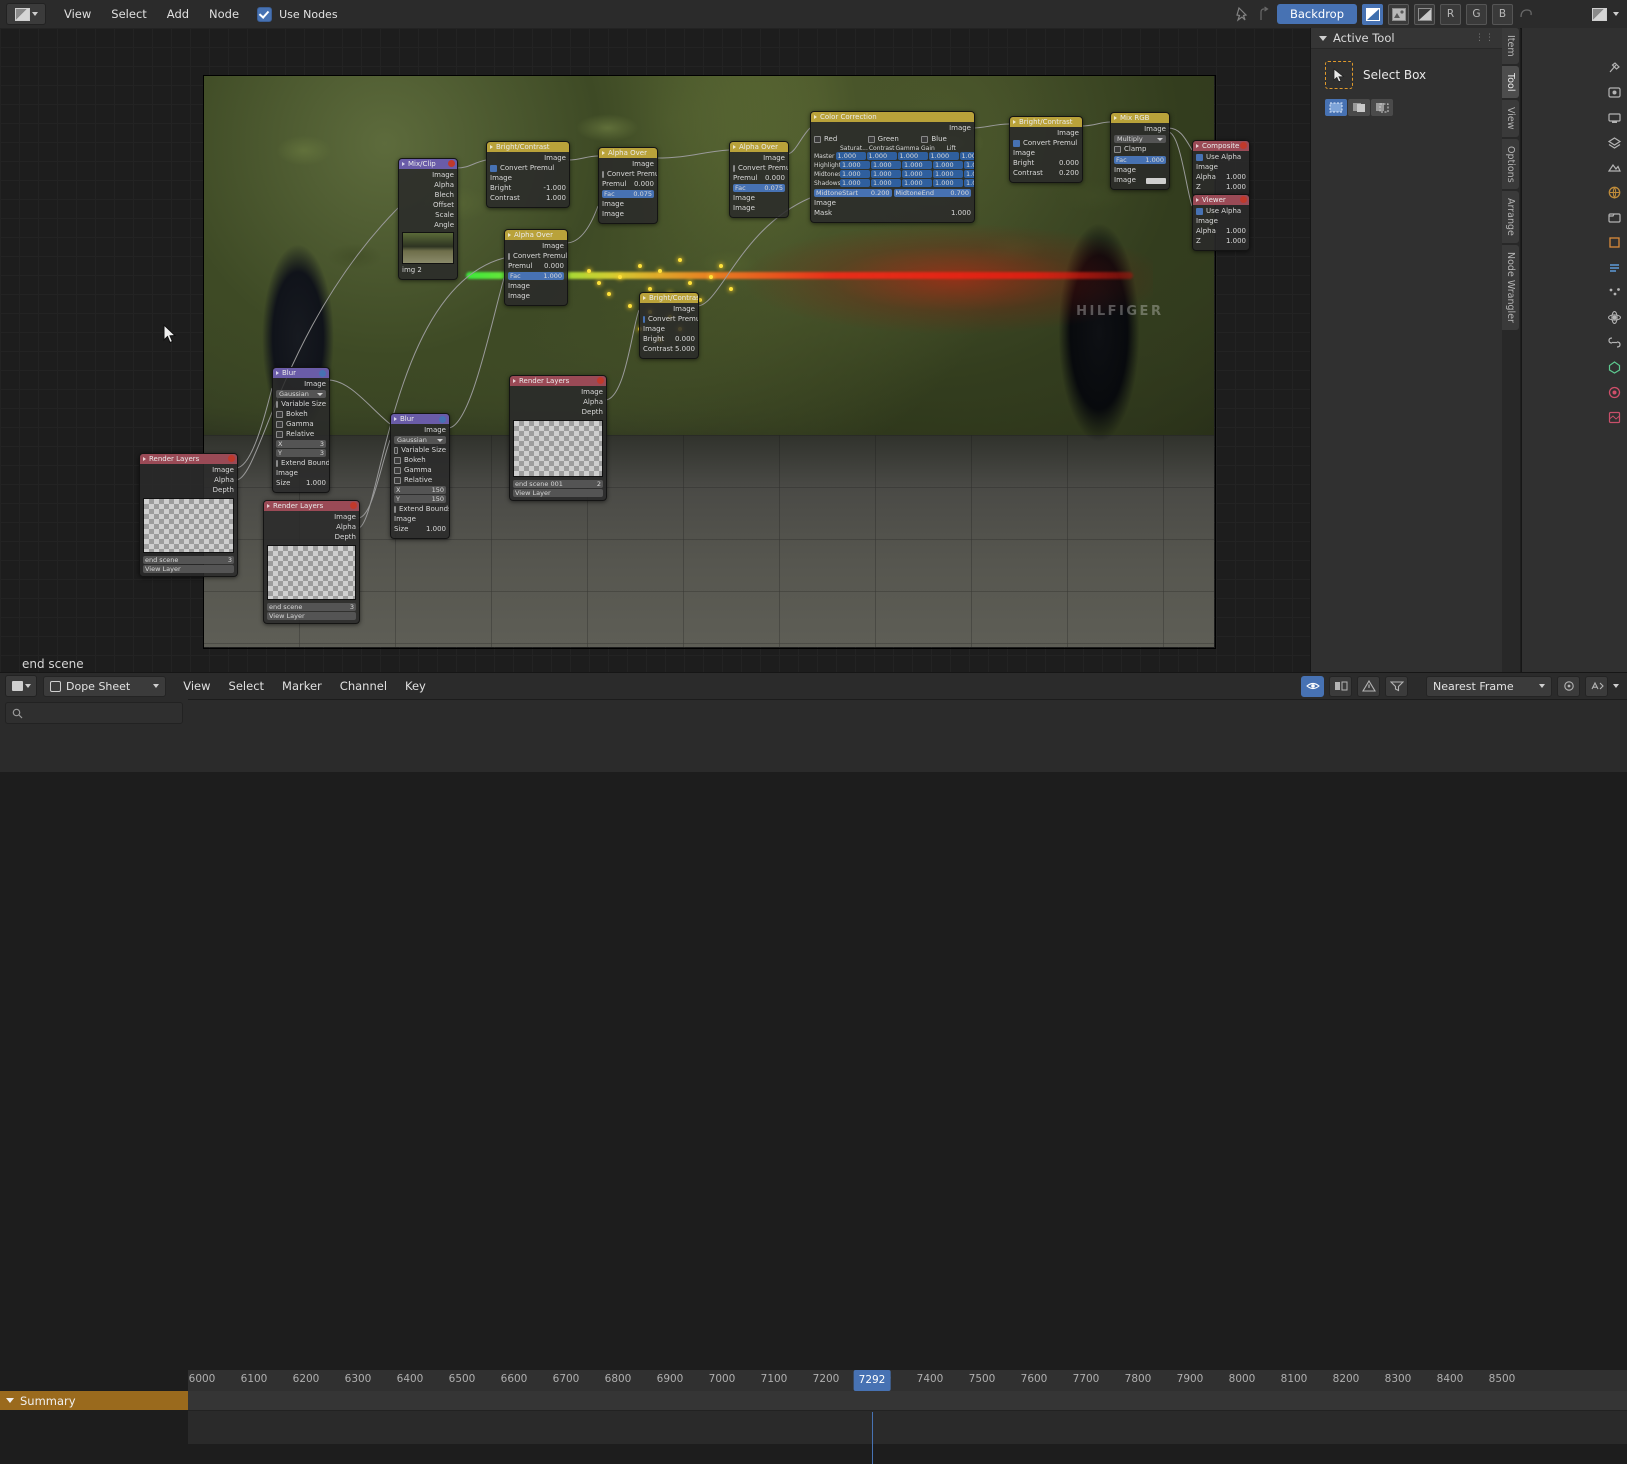  What do you see at coordinates (10, 1400) in the screenshot?
I see `chevron-down-icon` at bounding box center [10, 1400].